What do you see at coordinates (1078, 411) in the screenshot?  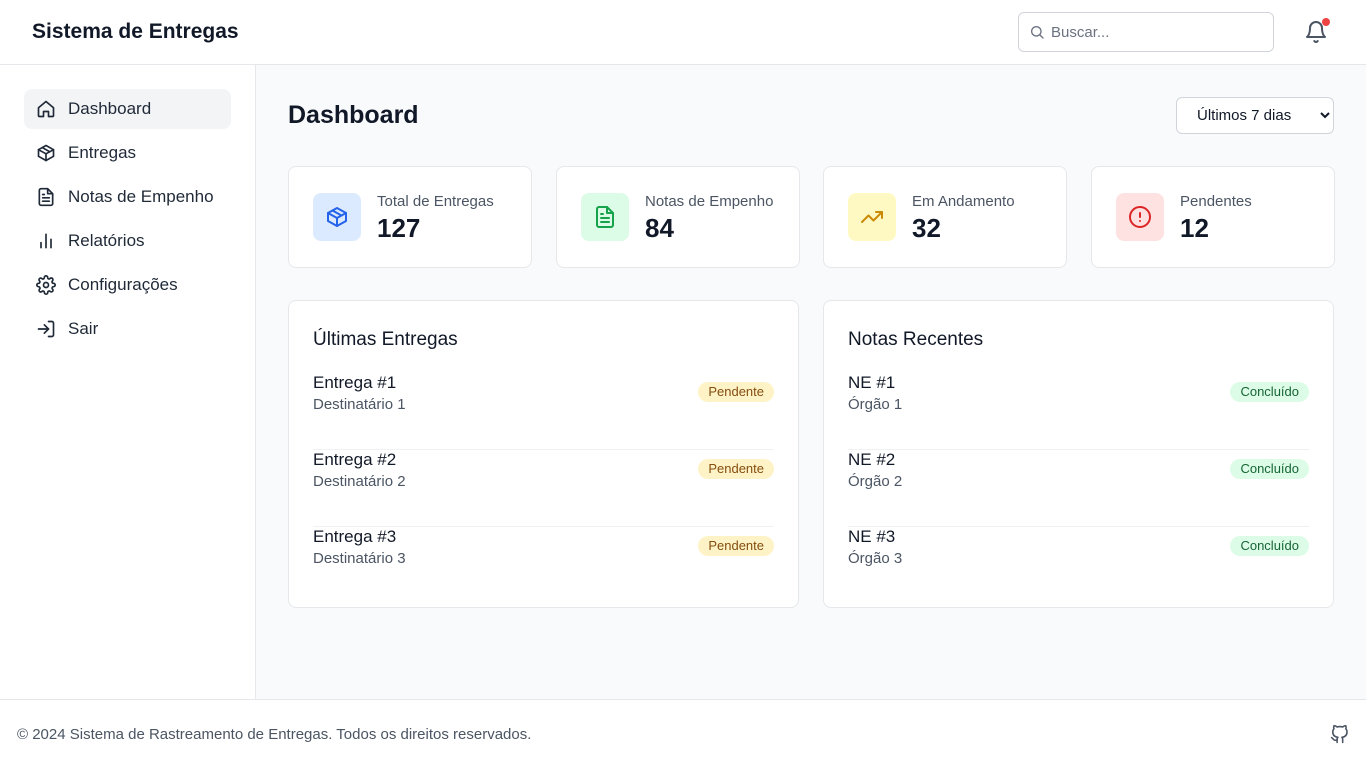 I see `list-item: NE #1 Órgão 1 Concluído` at bounding box center [1078, 411].